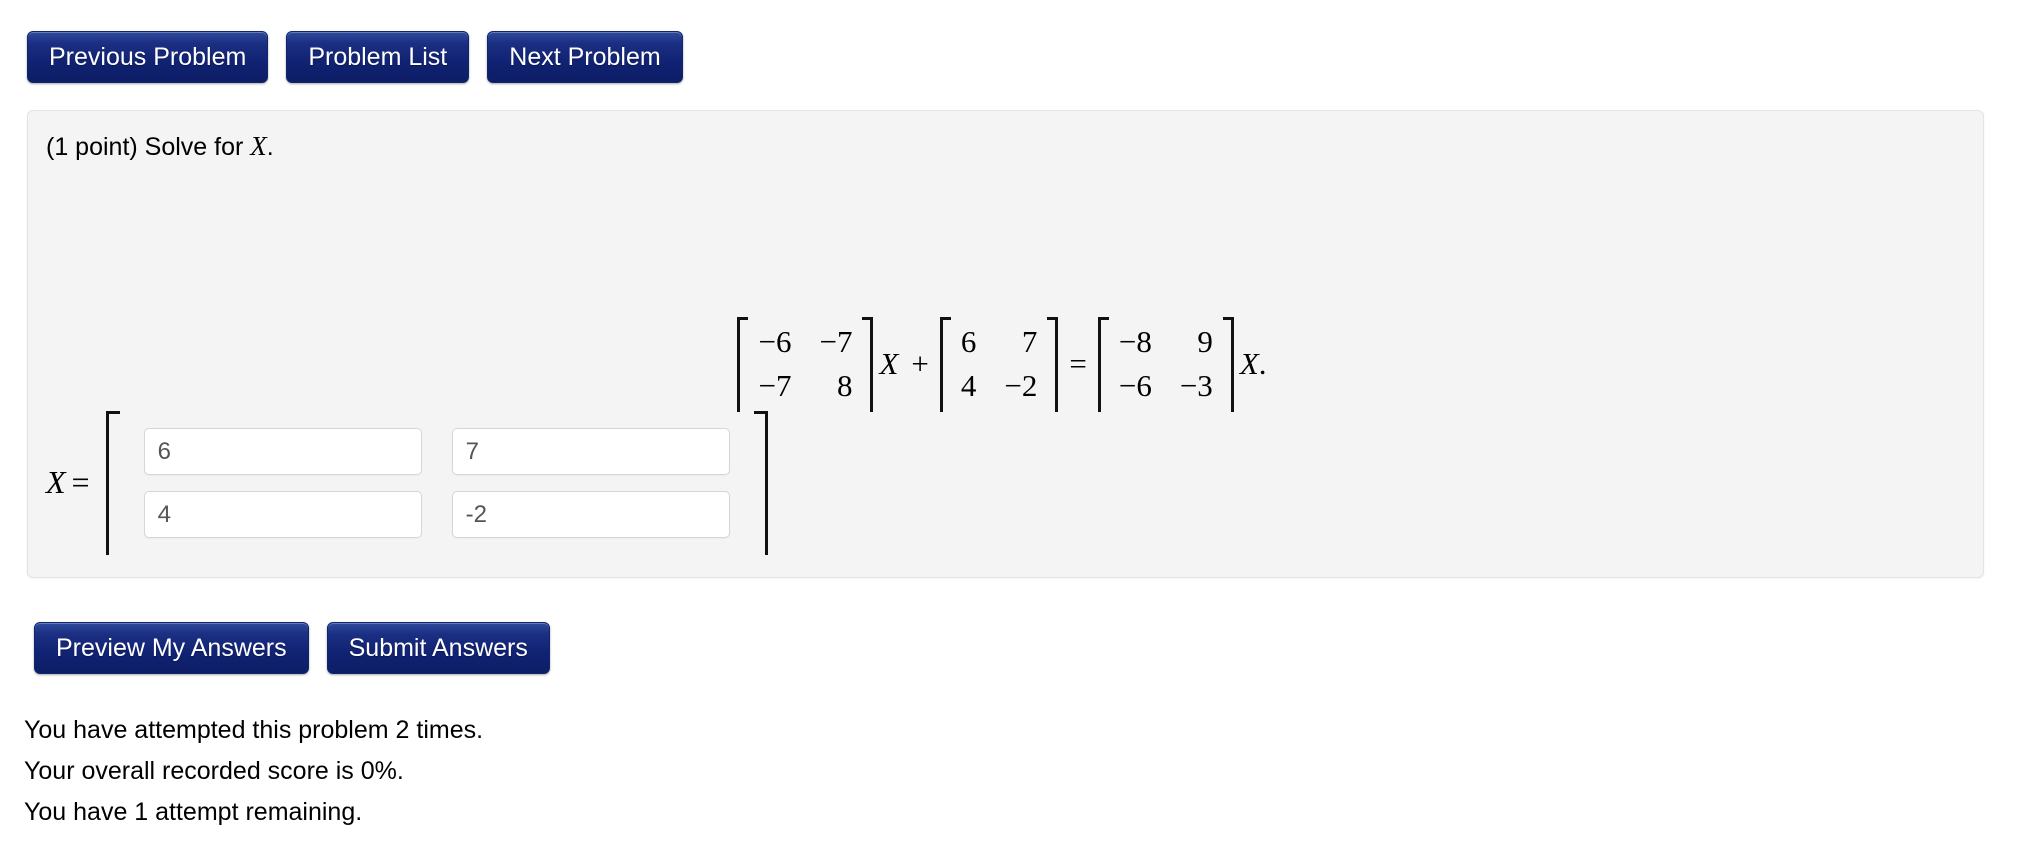 This screenshot has height=858, width=2039. What do you see at coordinates (68, 483) in the screenshot?
I see `answer-label: X =` at bounding box center [68, 483].